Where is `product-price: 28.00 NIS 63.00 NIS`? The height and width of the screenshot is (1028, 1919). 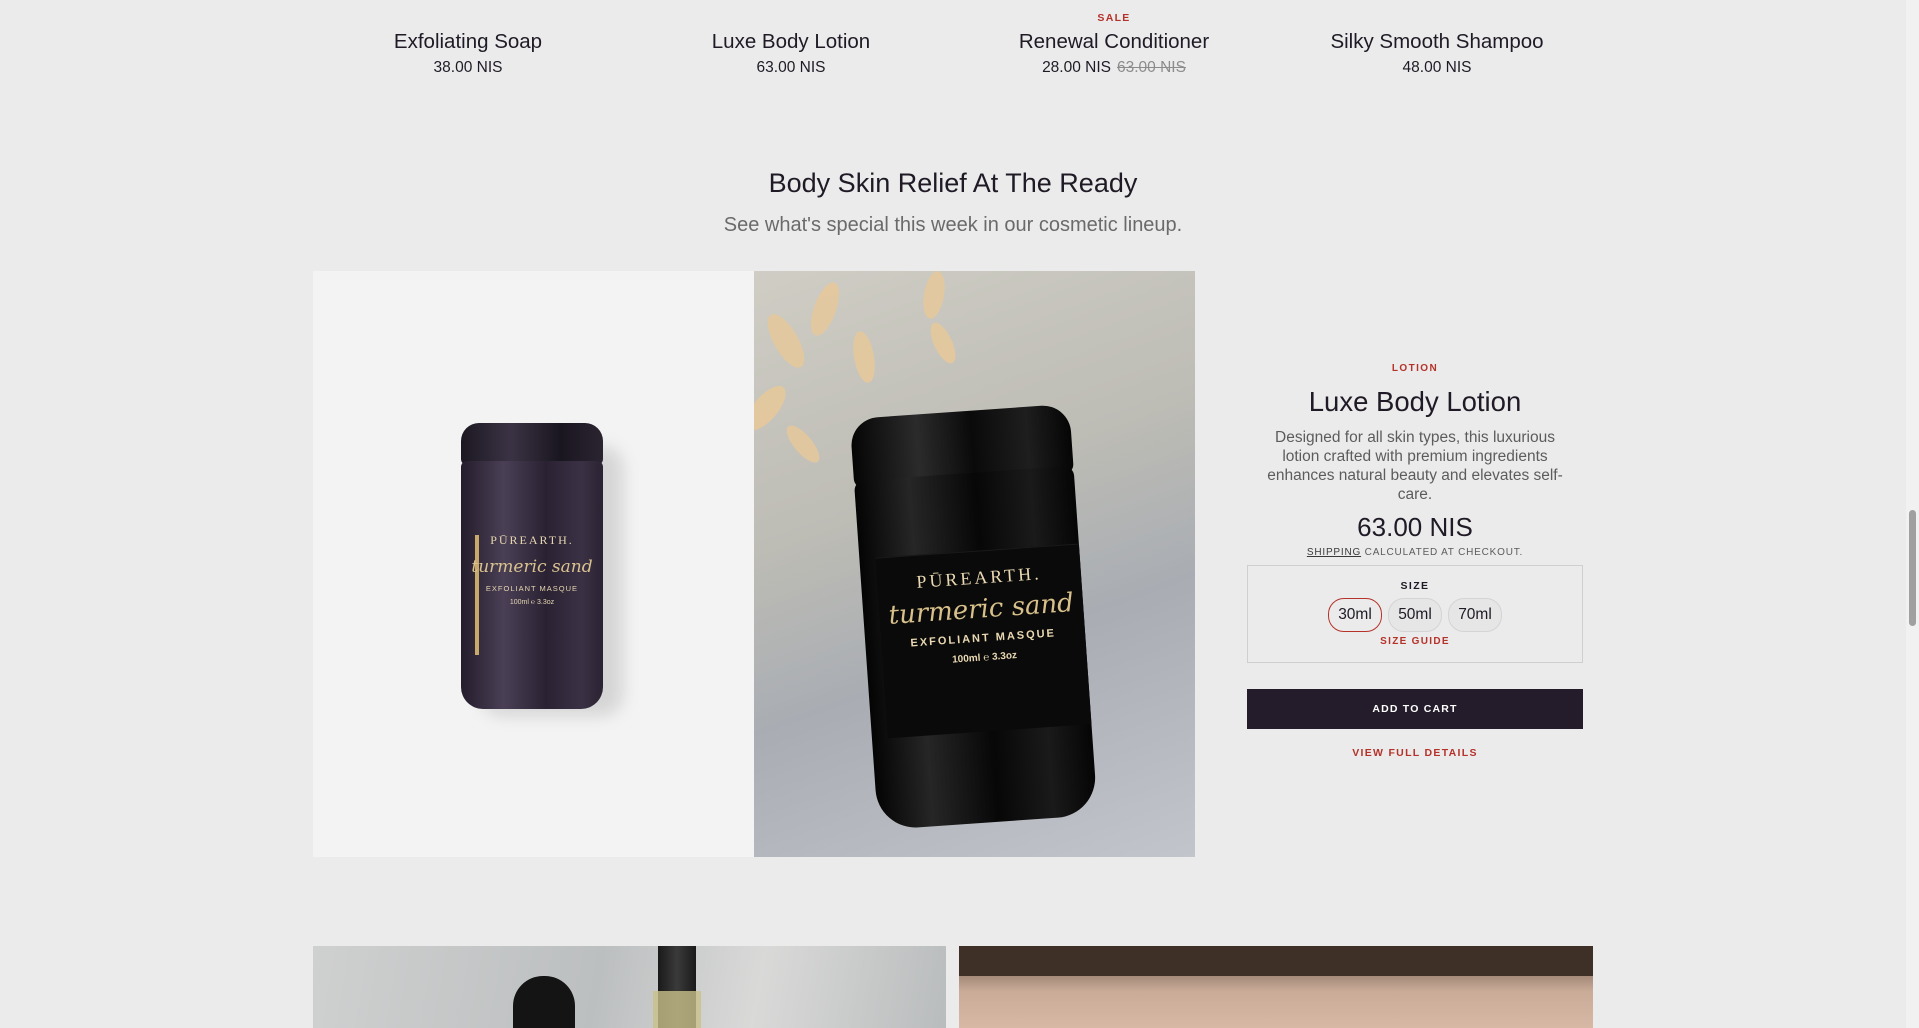 product-price: 28.00 NIS 63.00 NIS is located at coordinates (1114, 67).